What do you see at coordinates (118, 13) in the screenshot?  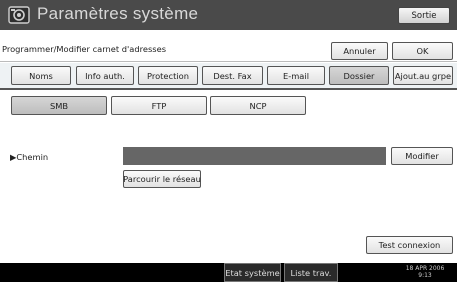 I see `page-title: Paramètres système` at bounding box center [118, 13].